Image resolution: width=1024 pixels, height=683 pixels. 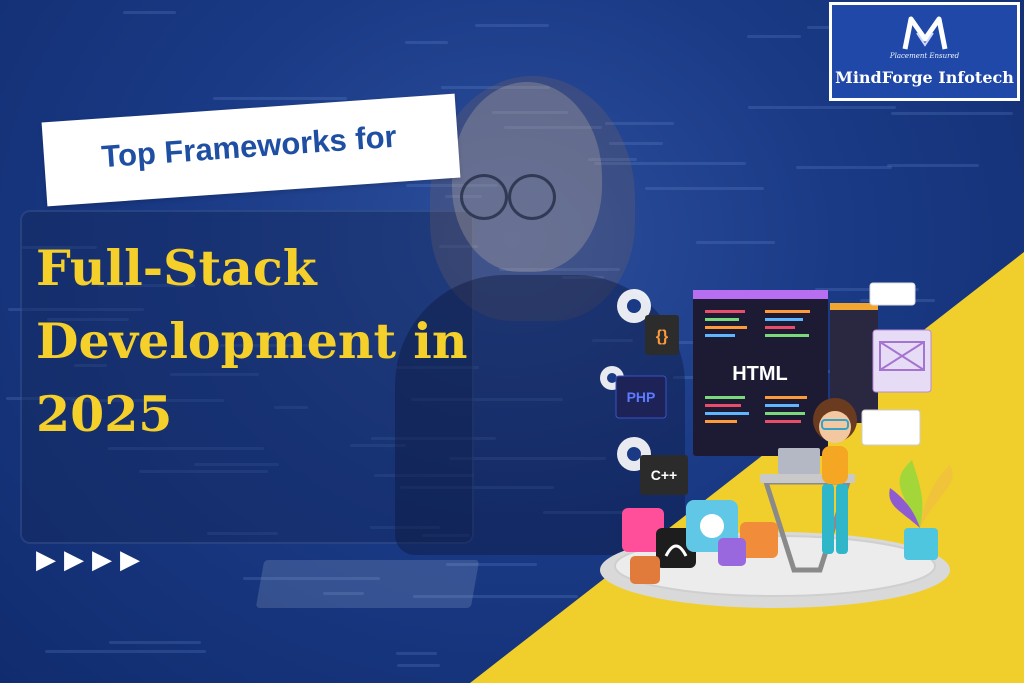 What do you see at coordinates (924, 77) in the screenshot?
I see `logo-name: MindForge Infotech` at bounding box center [924, 77].